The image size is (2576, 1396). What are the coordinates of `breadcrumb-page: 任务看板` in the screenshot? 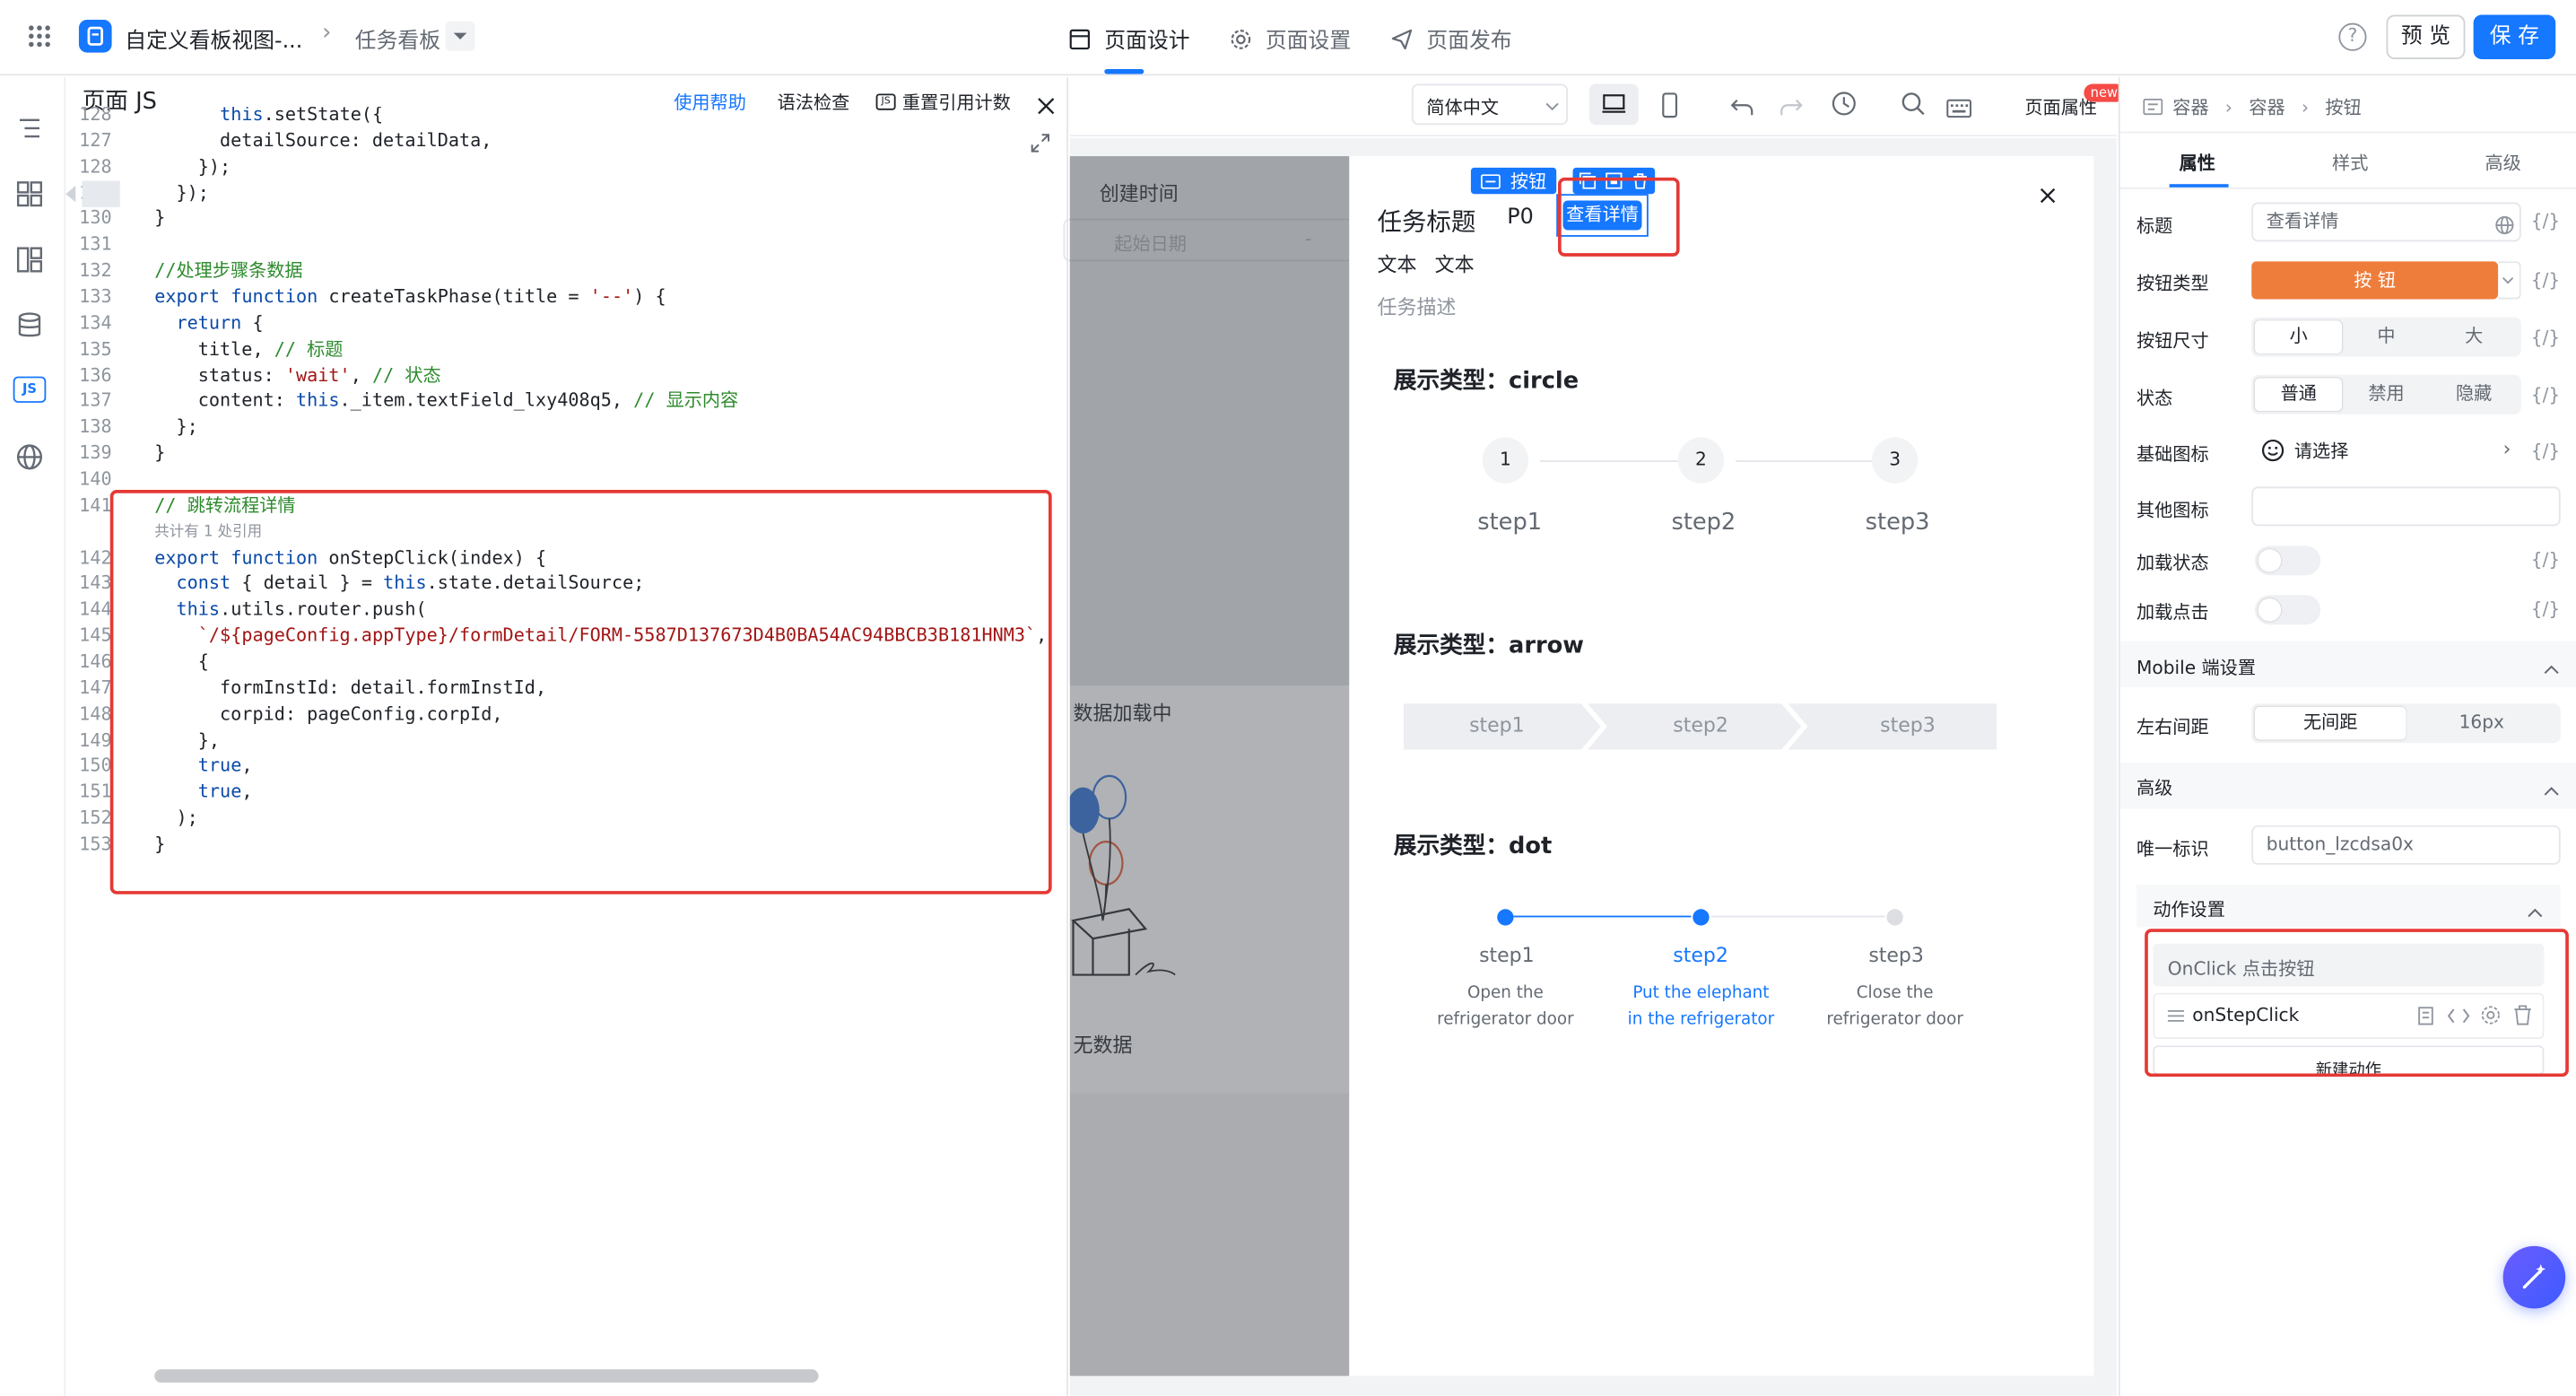 It's located at (397, 38).